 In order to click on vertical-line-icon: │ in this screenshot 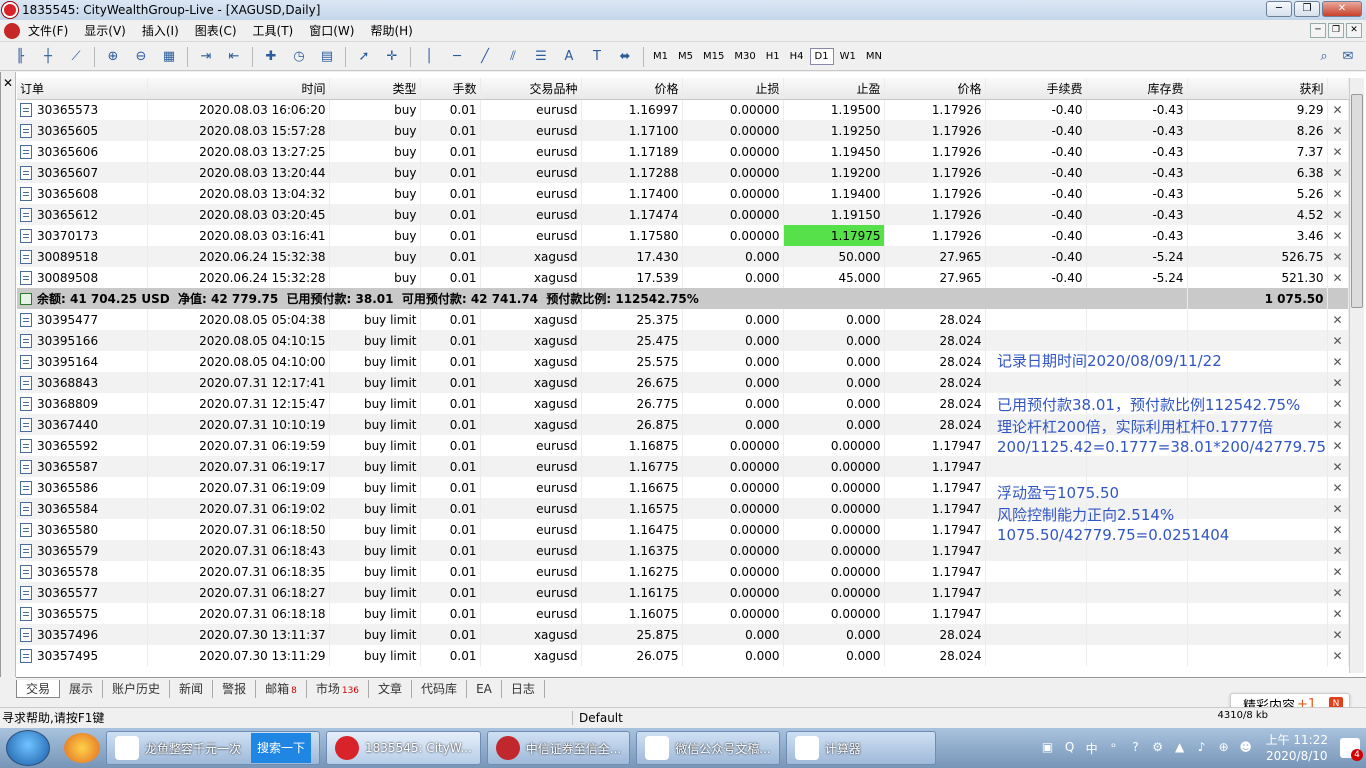, I will do `click(429, 57)`.